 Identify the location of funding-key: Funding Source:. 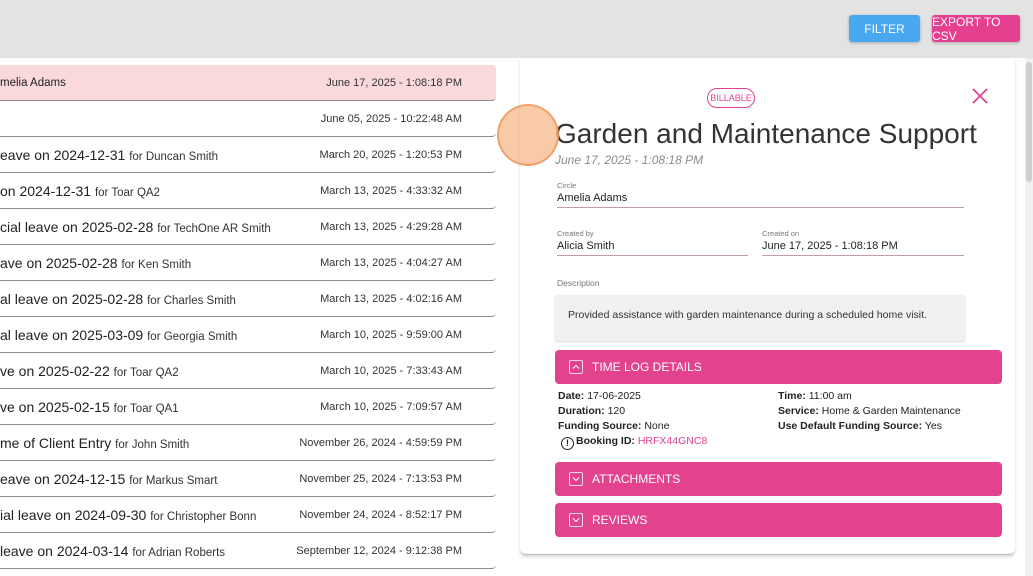
(600, 426).